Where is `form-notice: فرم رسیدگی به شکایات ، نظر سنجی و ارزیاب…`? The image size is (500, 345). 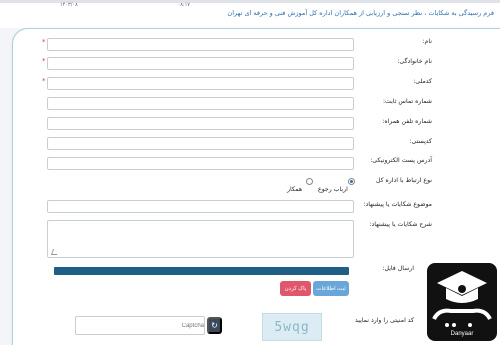
form-notice: فرم رسیدگی به شکایات ، نظر سنجی و ارزیاب… is located at coordinates (360, 13).